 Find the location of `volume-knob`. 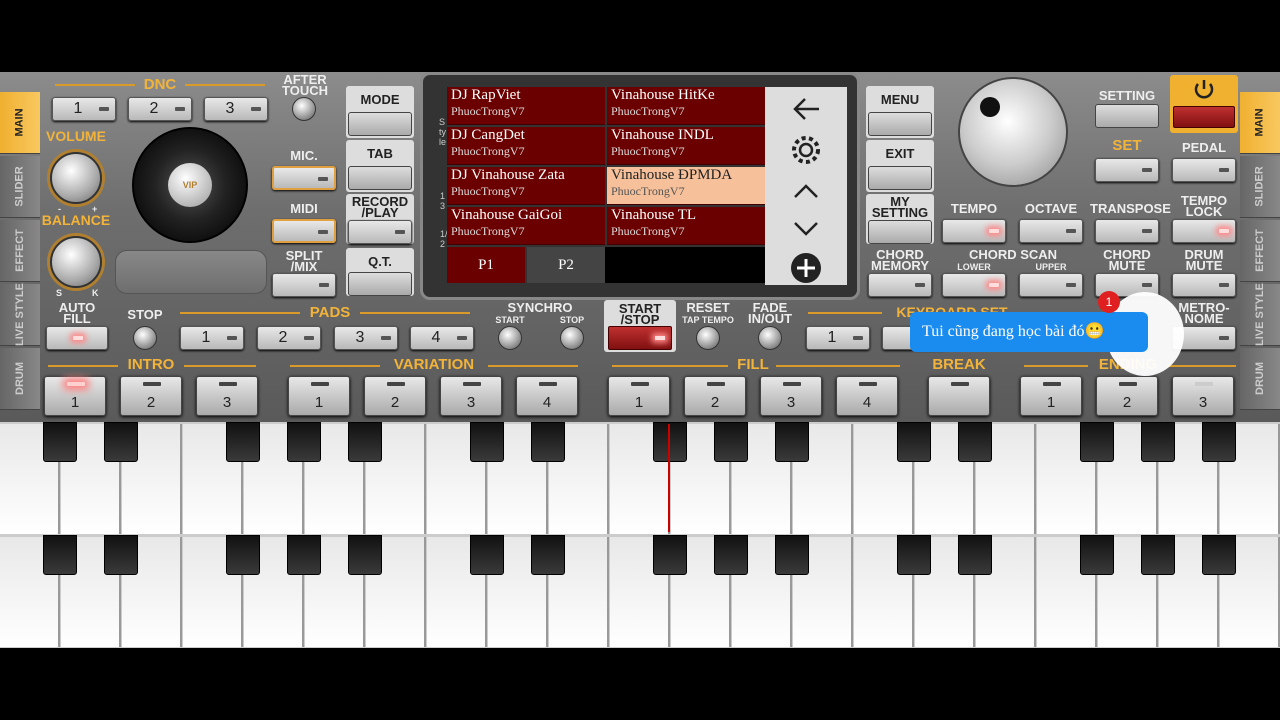

volume-knob is located at coordinates (76, 178).